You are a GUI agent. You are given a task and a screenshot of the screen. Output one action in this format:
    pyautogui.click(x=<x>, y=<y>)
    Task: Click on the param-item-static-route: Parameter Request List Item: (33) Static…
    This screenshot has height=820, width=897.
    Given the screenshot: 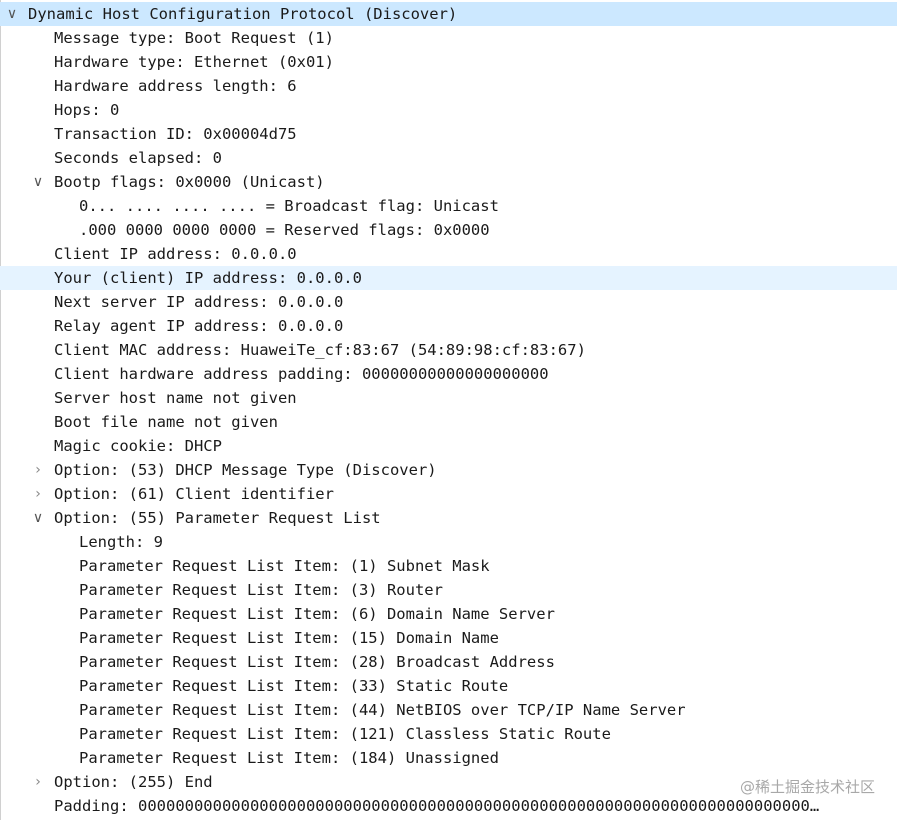 What is the action you would take?
    pyautogui.click(x=448, y=686)
    